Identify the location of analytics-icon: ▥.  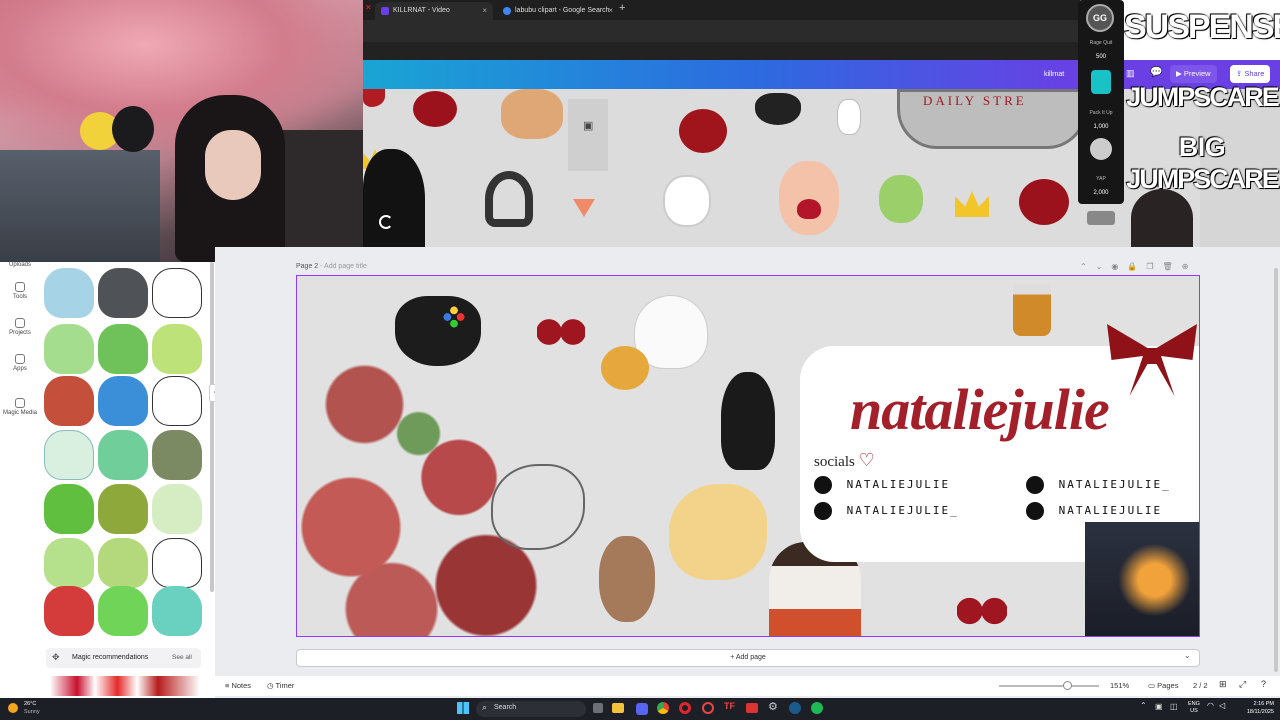
(1130, 73).